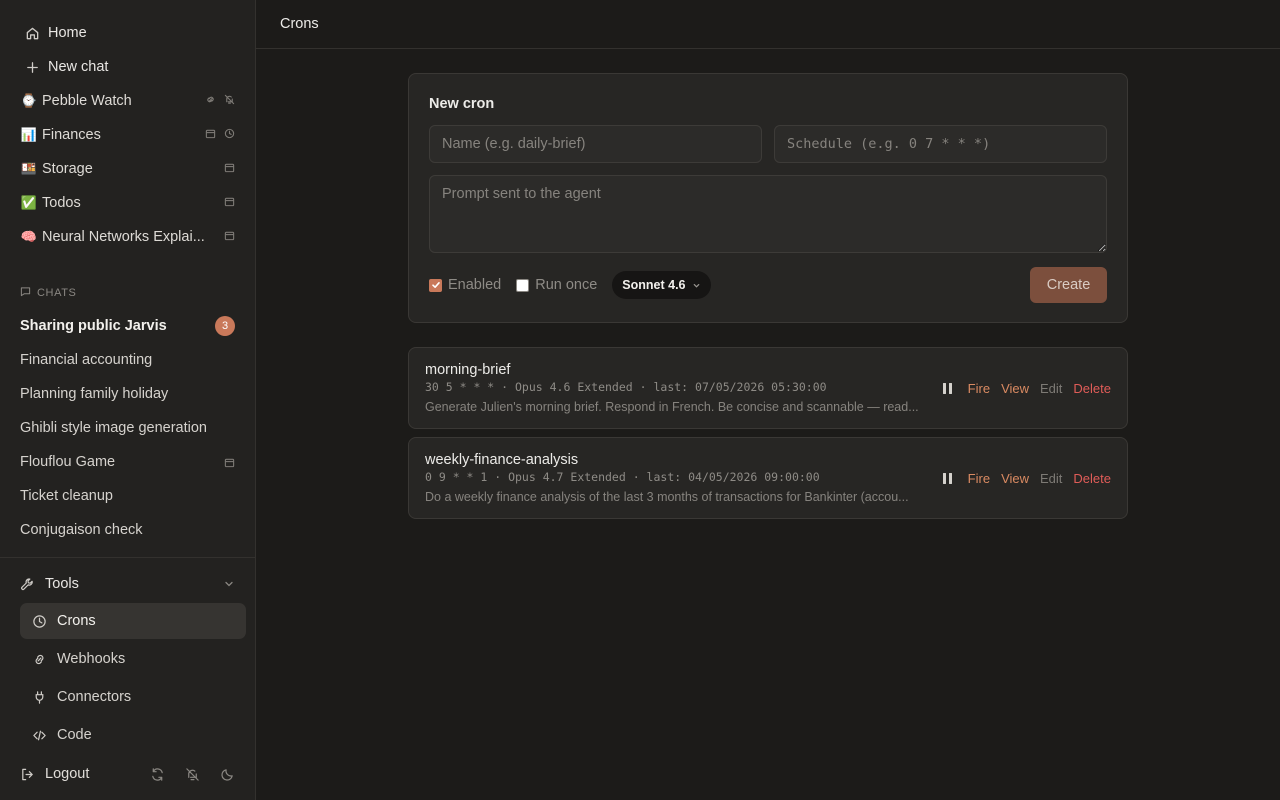 The image size is (1280, 800). What do you see at coordinates (40, 735) in the screenshot?
I see `code-icon` at bounding box center [40, 735].